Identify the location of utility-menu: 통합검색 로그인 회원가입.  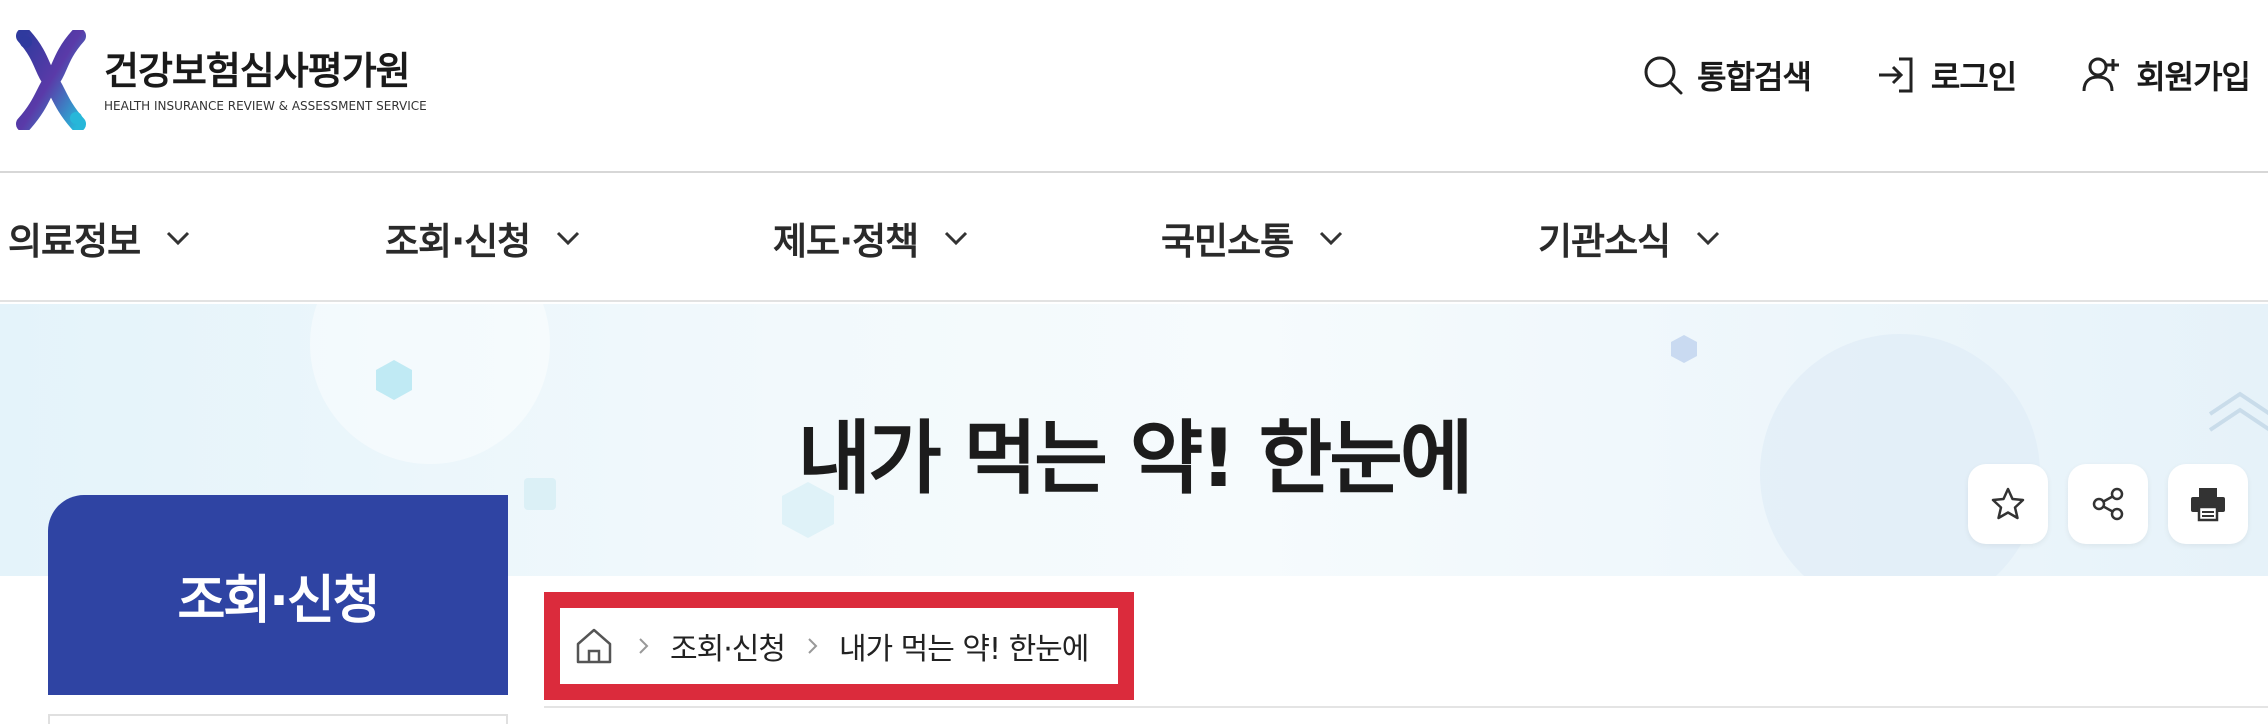
(1914, 75).